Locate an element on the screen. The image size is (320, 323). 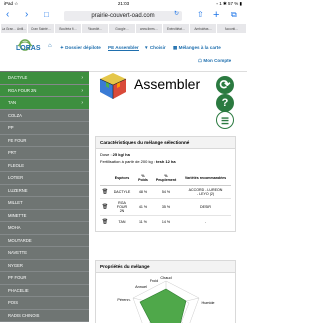
logo-text: LORAS is located at coordinates (28, 48).